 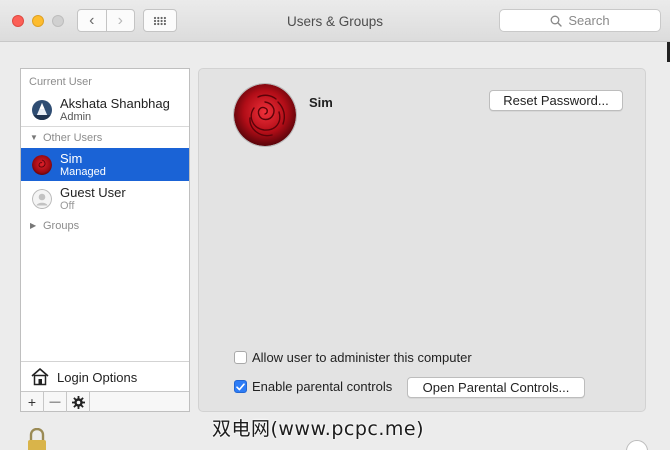 What do you see at coordinates (322, 386) in the screenshot?
I see `parental-controls-label: Enable parental controls` at bounding box center [322, 386].